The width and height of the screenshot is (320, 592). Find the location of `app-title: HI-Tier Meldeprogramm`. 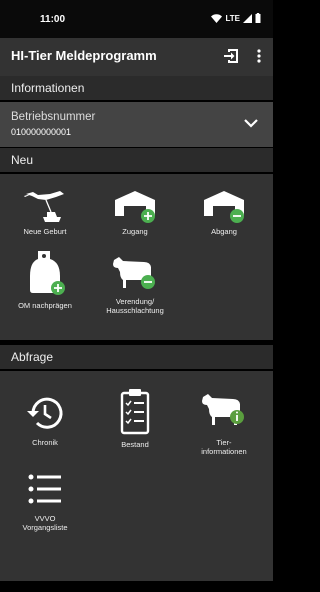

app-title: HI-Tier Meldeprogramm is located at coordinates (84, 55).